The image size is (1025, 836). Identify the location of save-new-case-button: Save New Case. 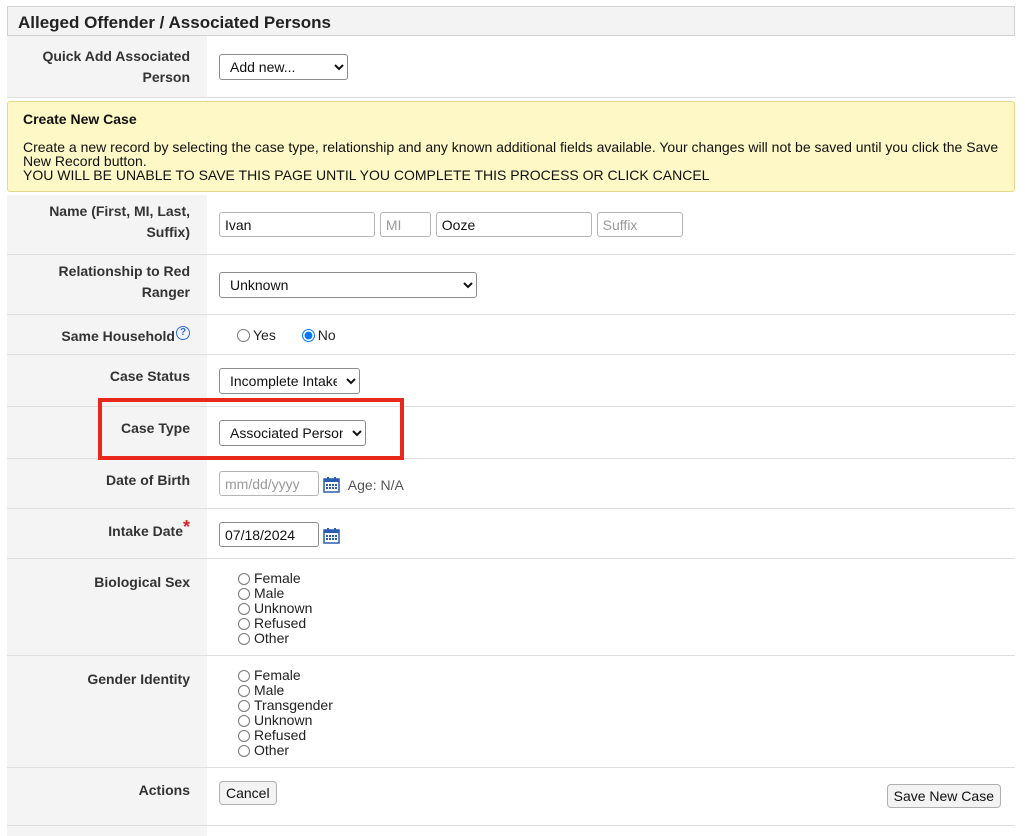
(943, 796).